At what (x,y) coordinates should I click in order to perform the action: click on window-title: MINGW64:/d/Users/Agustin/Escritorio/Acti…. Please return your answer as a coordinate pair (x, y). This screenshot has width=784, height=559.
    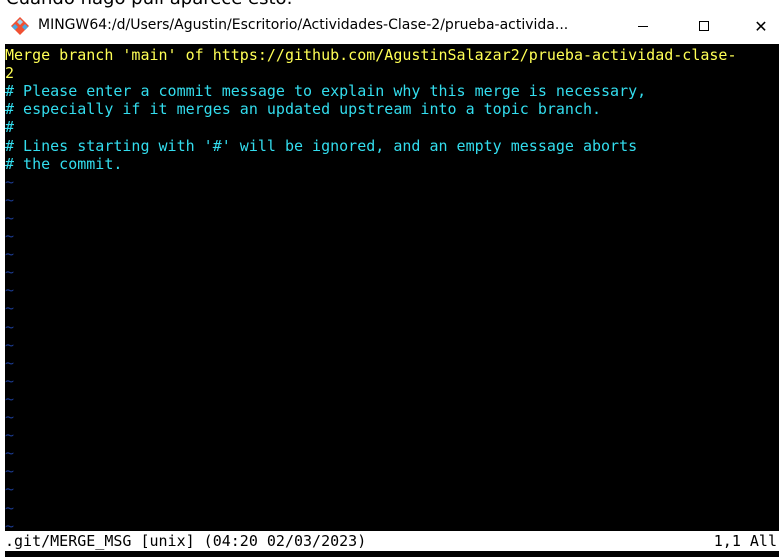
    Looking at the image, I should click on (303, 25).